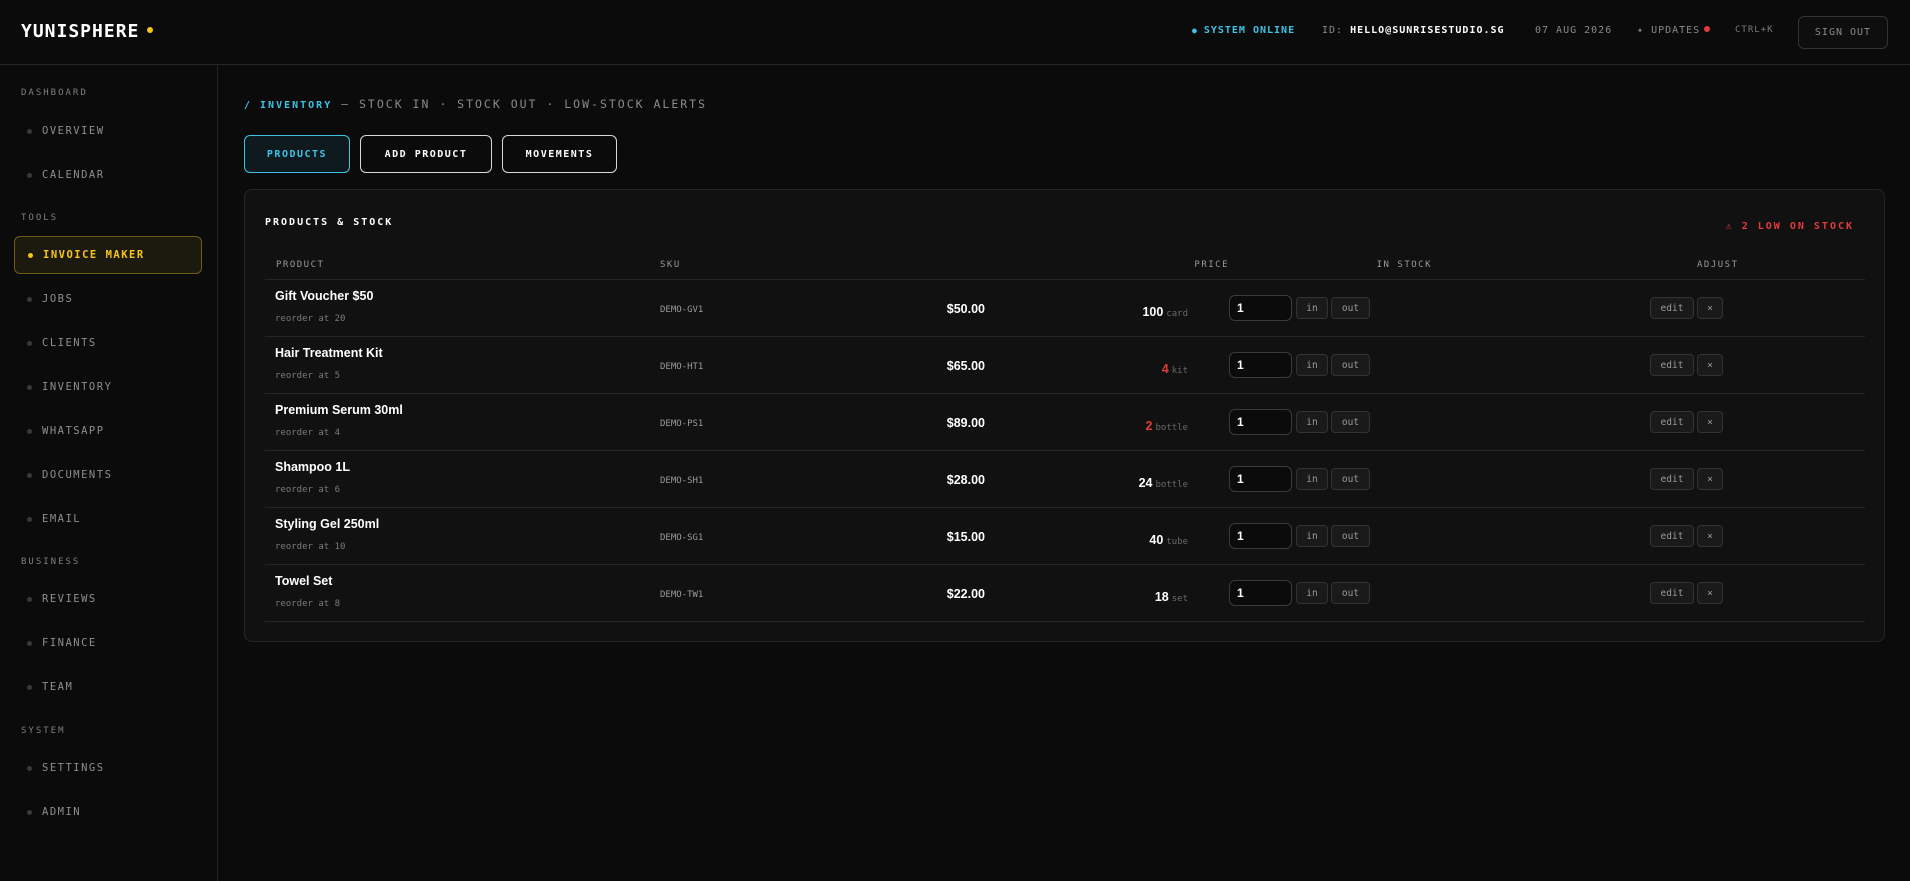 The height and width of the screenshot is (881, 1910). I want to click on sidebar-item-documents: DOCUMENTS, so click(108, 475).